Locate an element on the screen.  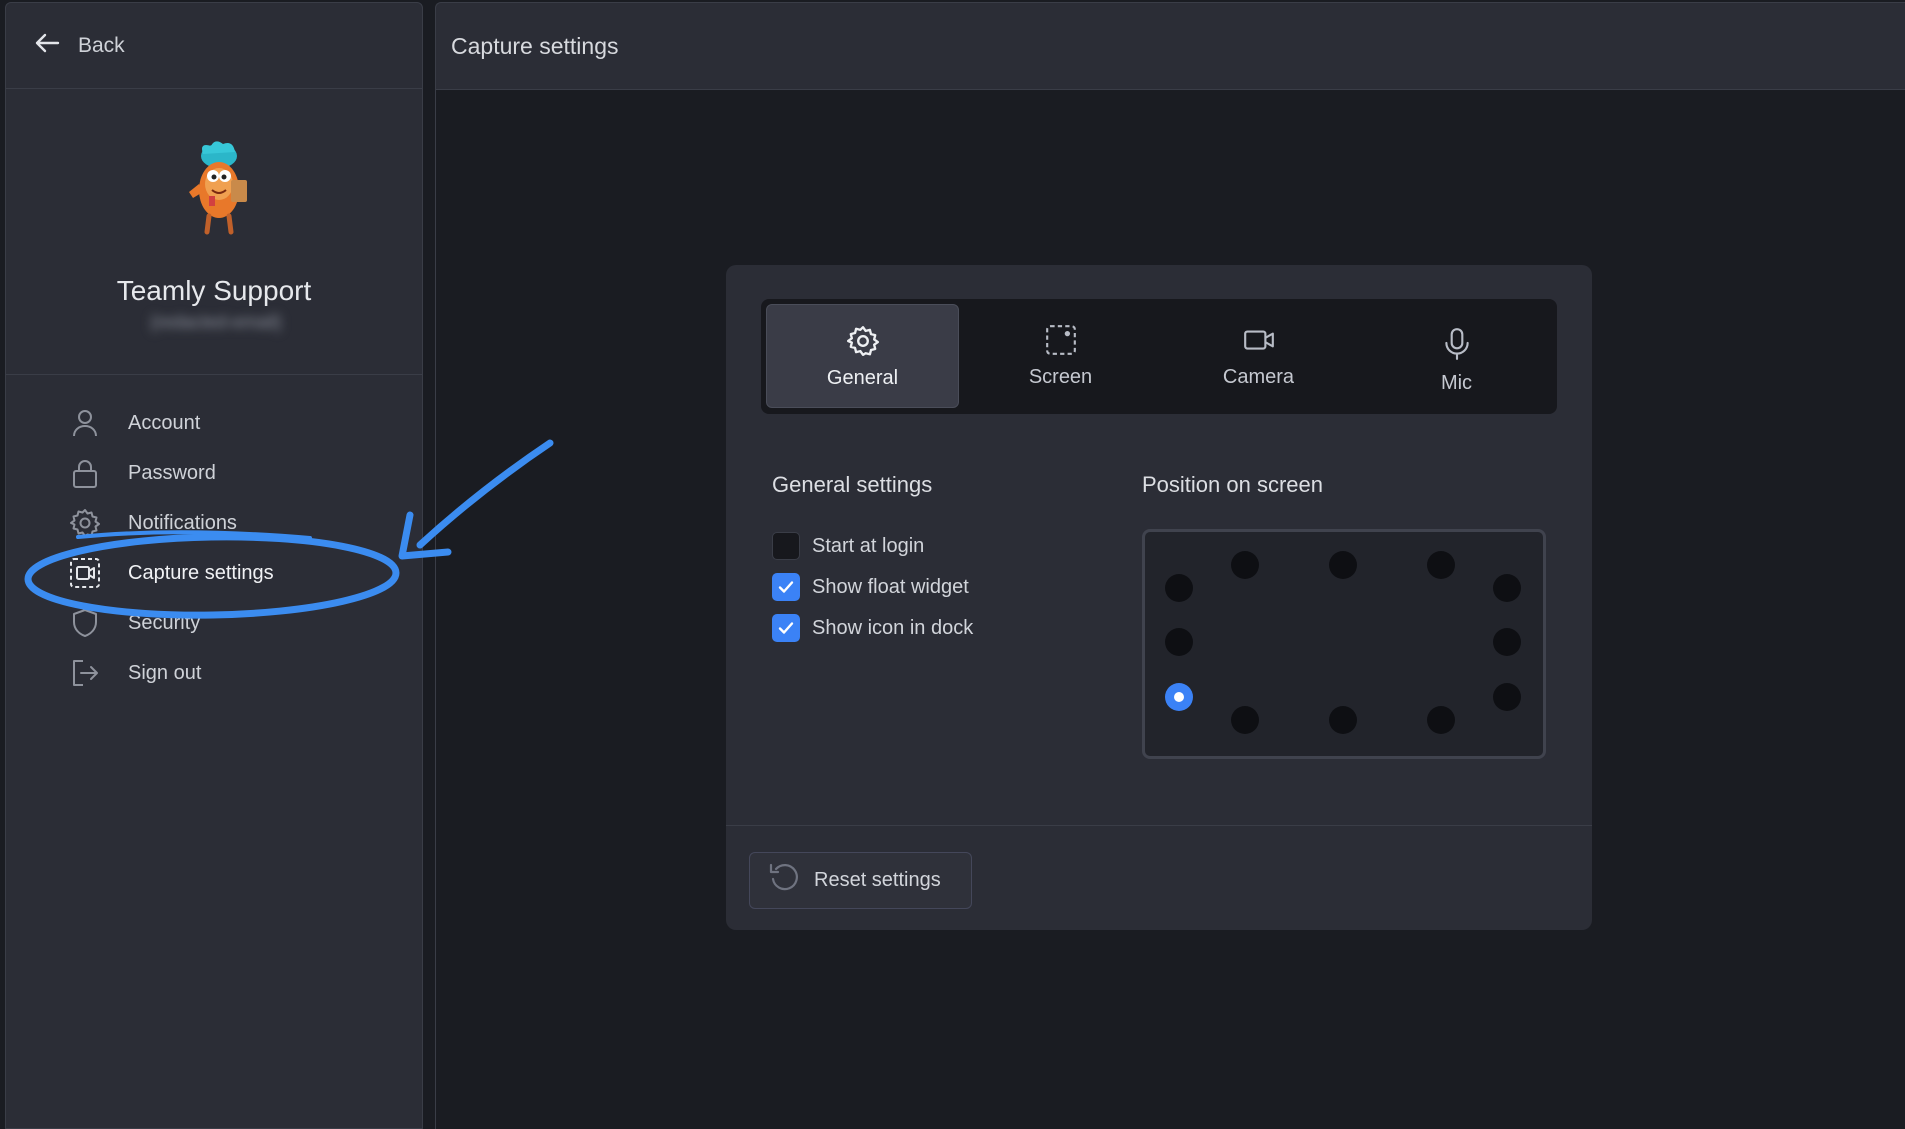
sidebar-item-label: Account is located at coordinates (164, 422).